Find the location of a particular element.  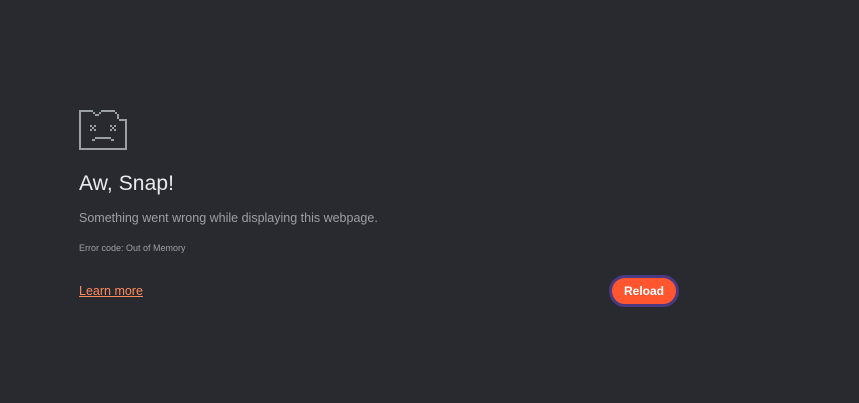

page-title: Aw, Snap! is located at coordinates (127, 183).